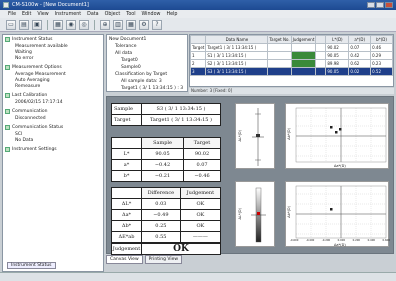  I want to click on tree-item-instrument-settings: Instrument Settings, so click(31, 149).